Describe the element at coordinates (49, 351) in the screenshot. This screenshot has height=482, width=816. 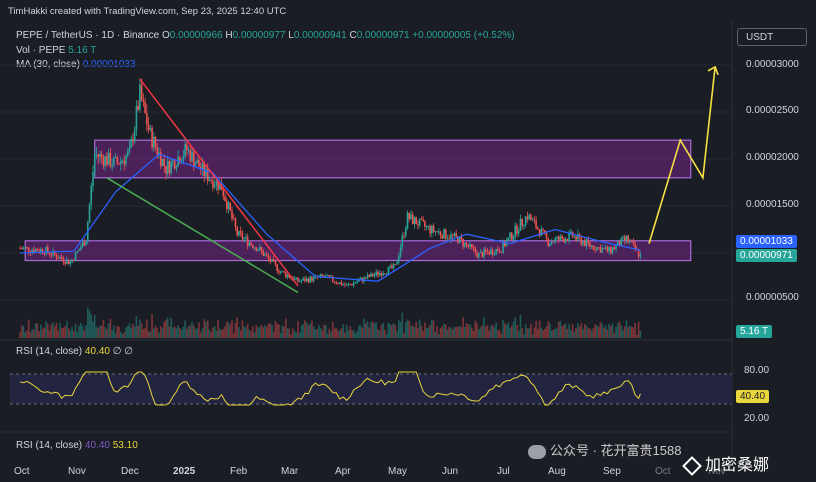
I see `rsi-label: RSI (14, close)` at that location.